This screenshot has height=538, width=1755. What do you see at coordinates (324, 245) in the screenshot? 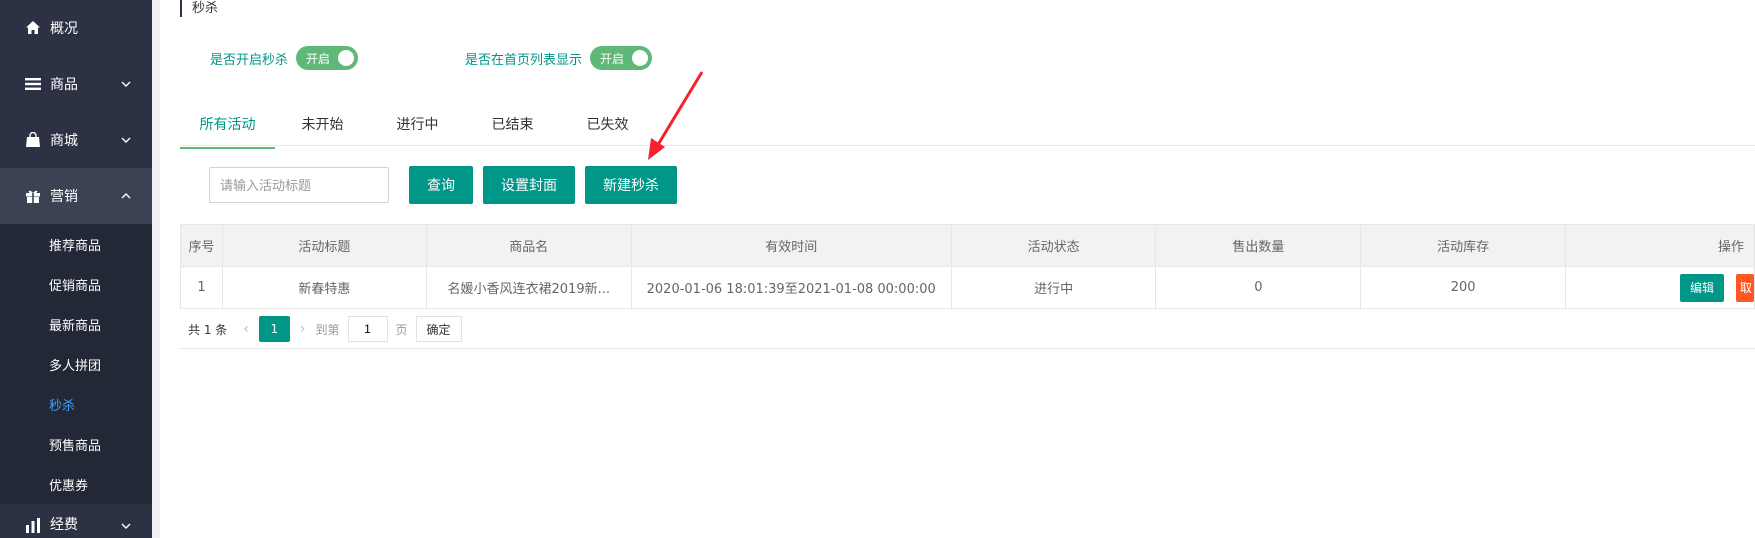
I see `header-title: 活动标题` at bounding box center [324, 245].